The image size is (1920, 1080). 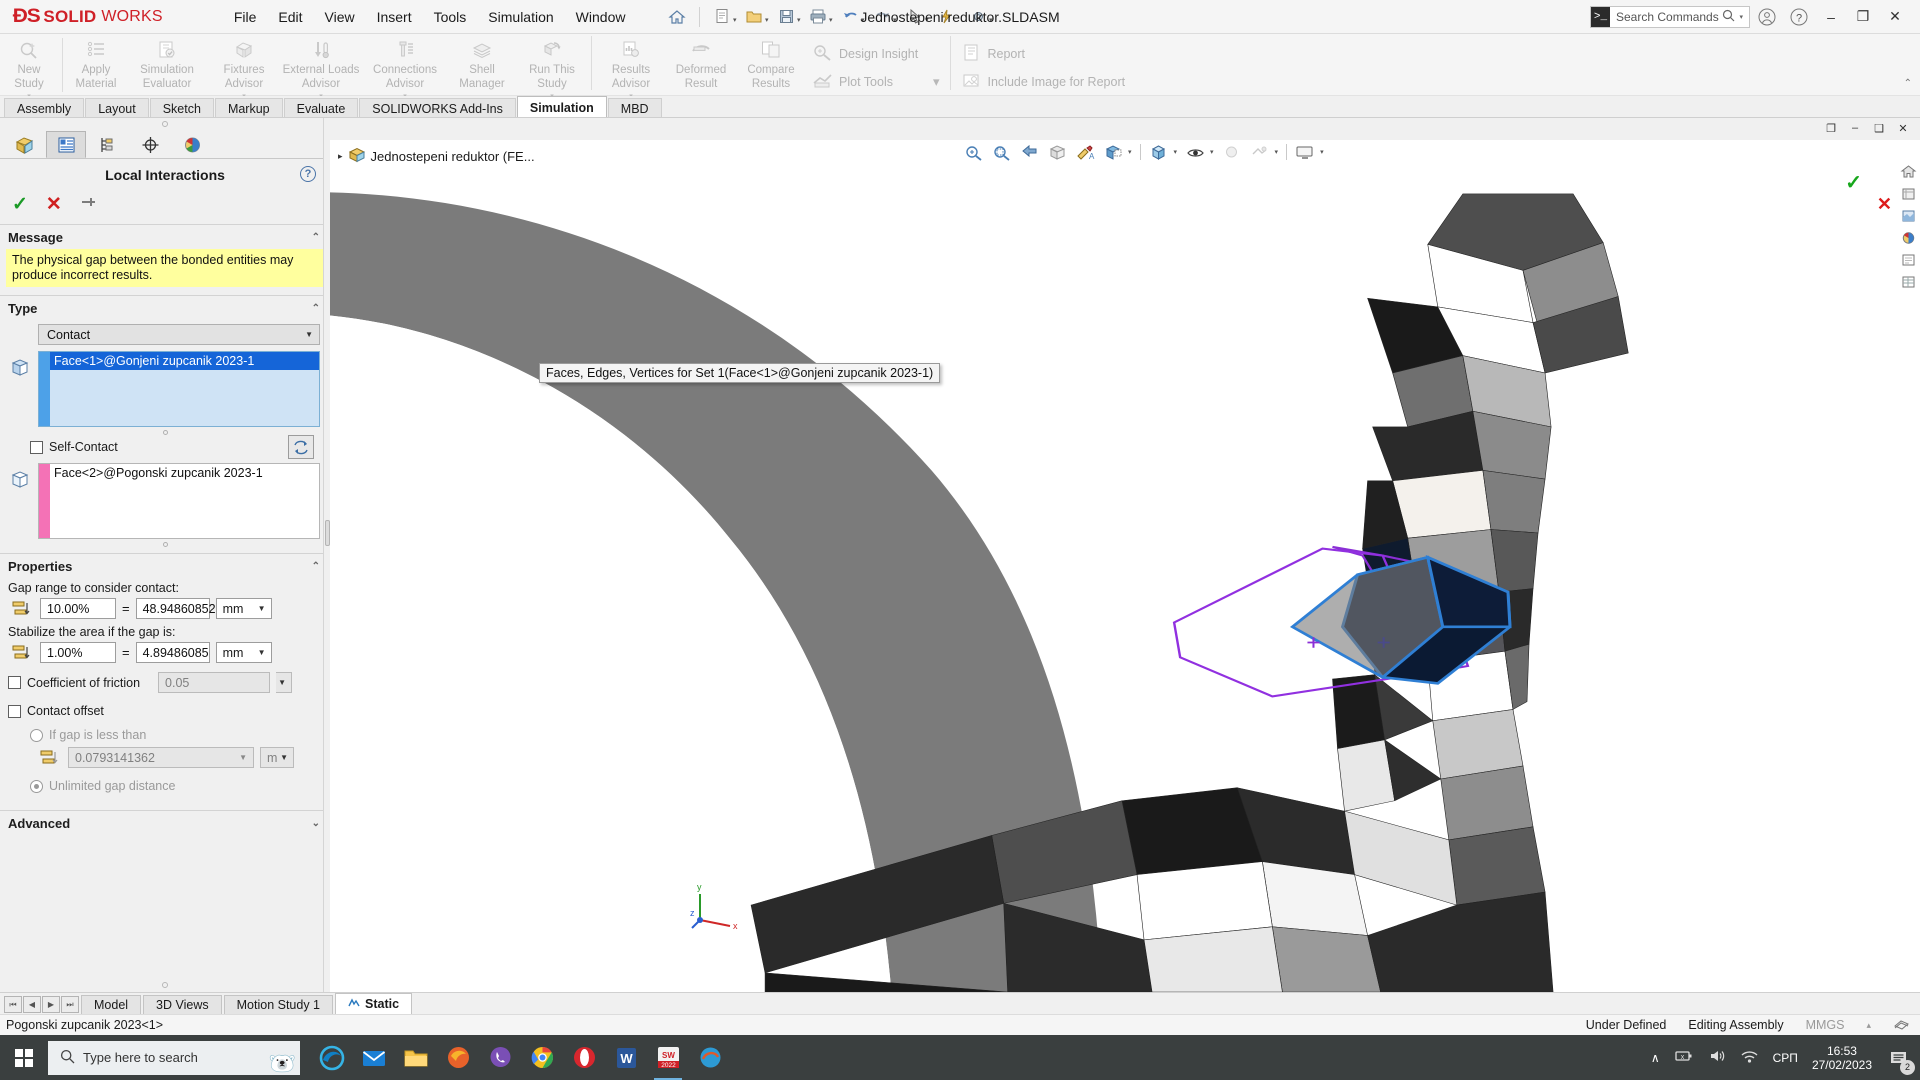 I want to click on tab-evaluate: Evaluate, so click(x=321, y=108).